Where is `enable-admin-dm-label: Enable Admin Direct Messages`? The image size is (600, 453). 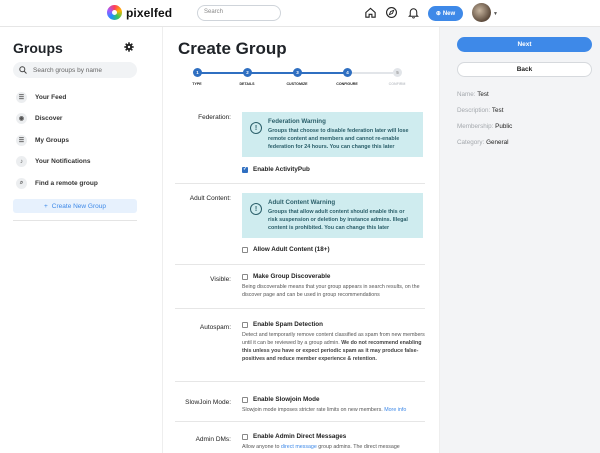
enable-admin-dm-label: Enable Admin Direct Messages is located at coordinates (300, 436).